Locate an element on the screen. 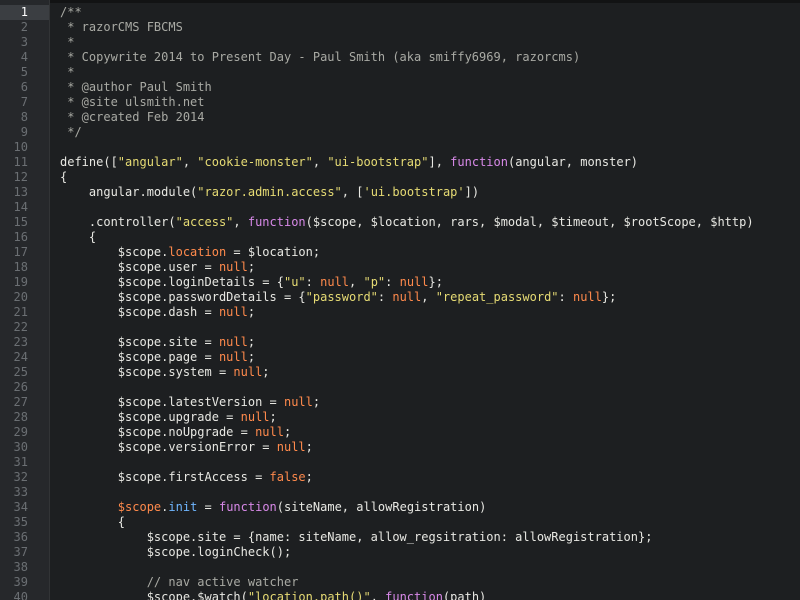 This screenshot has height=600, width=800. line-number: 7 is located at coordinates (24, 102).